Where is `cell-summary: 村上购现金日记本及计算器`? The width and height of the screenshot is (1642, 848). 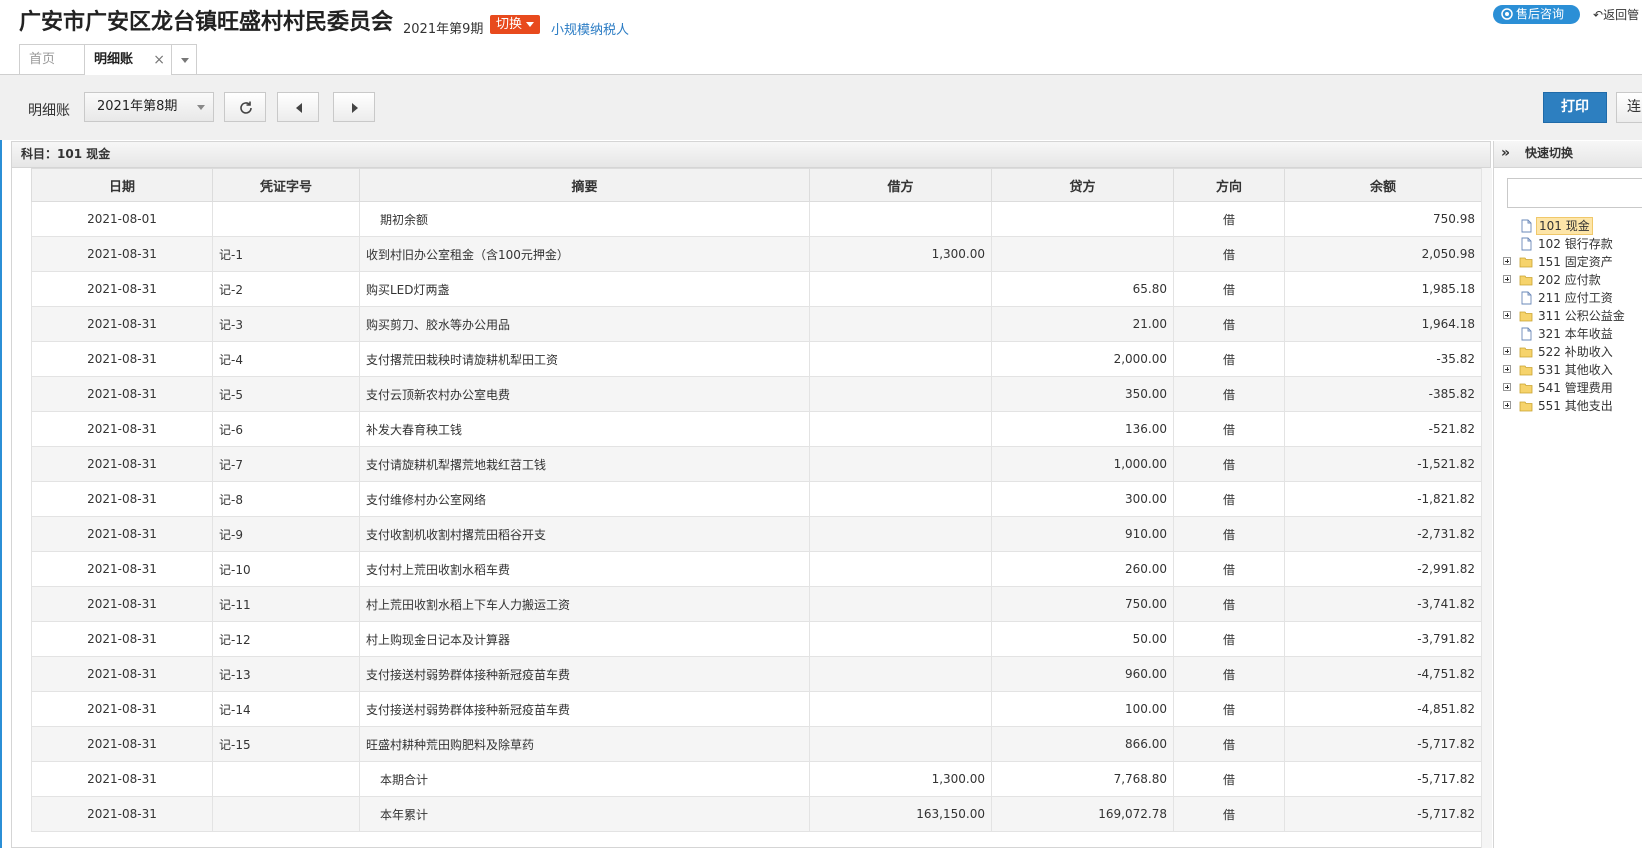 cell-summary: 村上购现金日记本及计算器 is located at coordinates (584, 639).